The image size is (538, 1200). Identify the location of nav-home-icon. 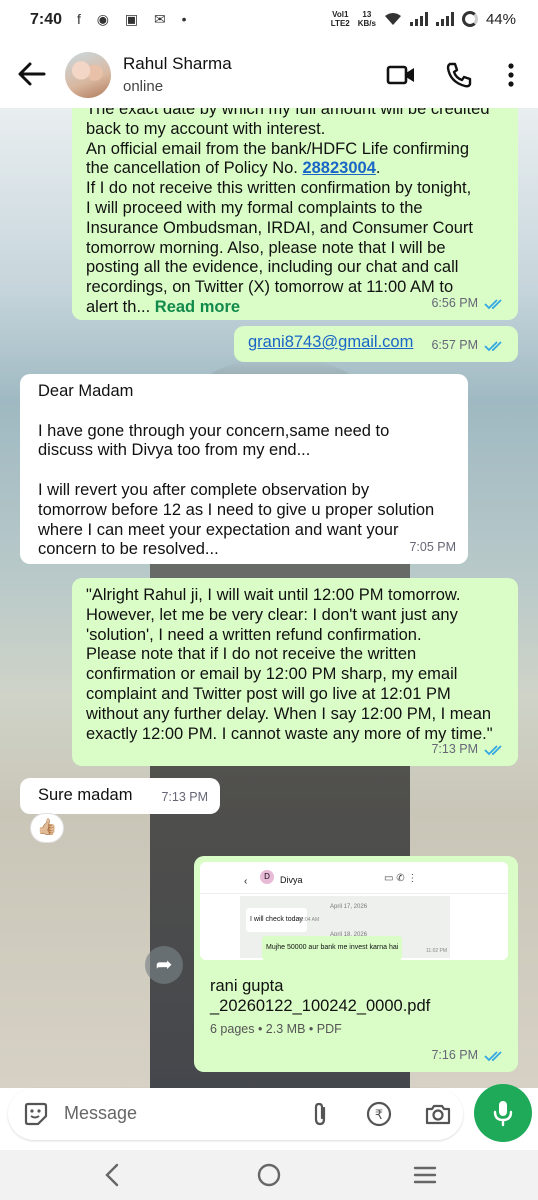
(269, 1175).